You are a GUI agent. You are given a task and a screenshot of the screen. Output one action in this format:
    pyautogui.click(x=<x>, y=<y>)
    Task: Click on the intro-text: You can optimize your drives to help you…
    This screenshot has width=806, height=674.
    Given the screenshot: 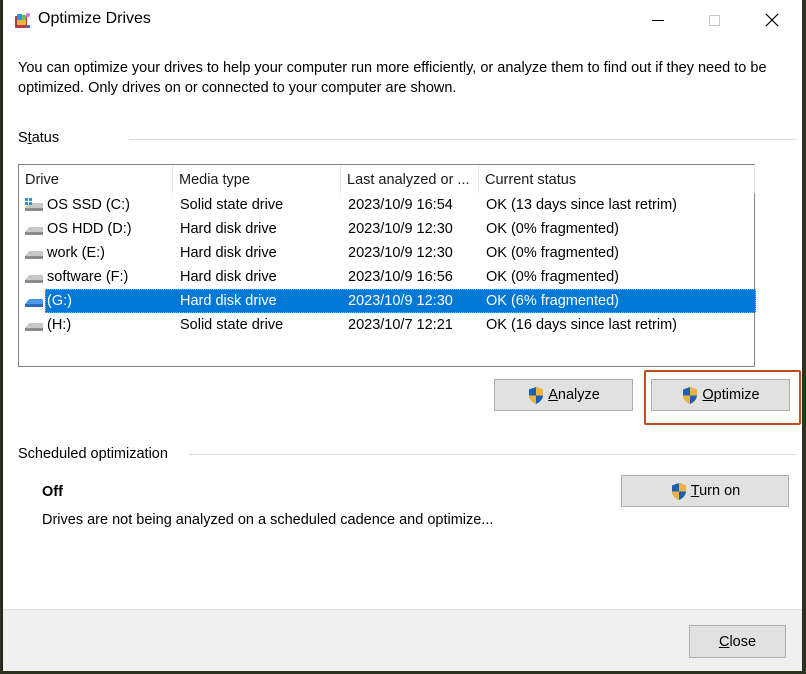 What is the action you would take?
    pyautogui.click(x=392, y=78)
    